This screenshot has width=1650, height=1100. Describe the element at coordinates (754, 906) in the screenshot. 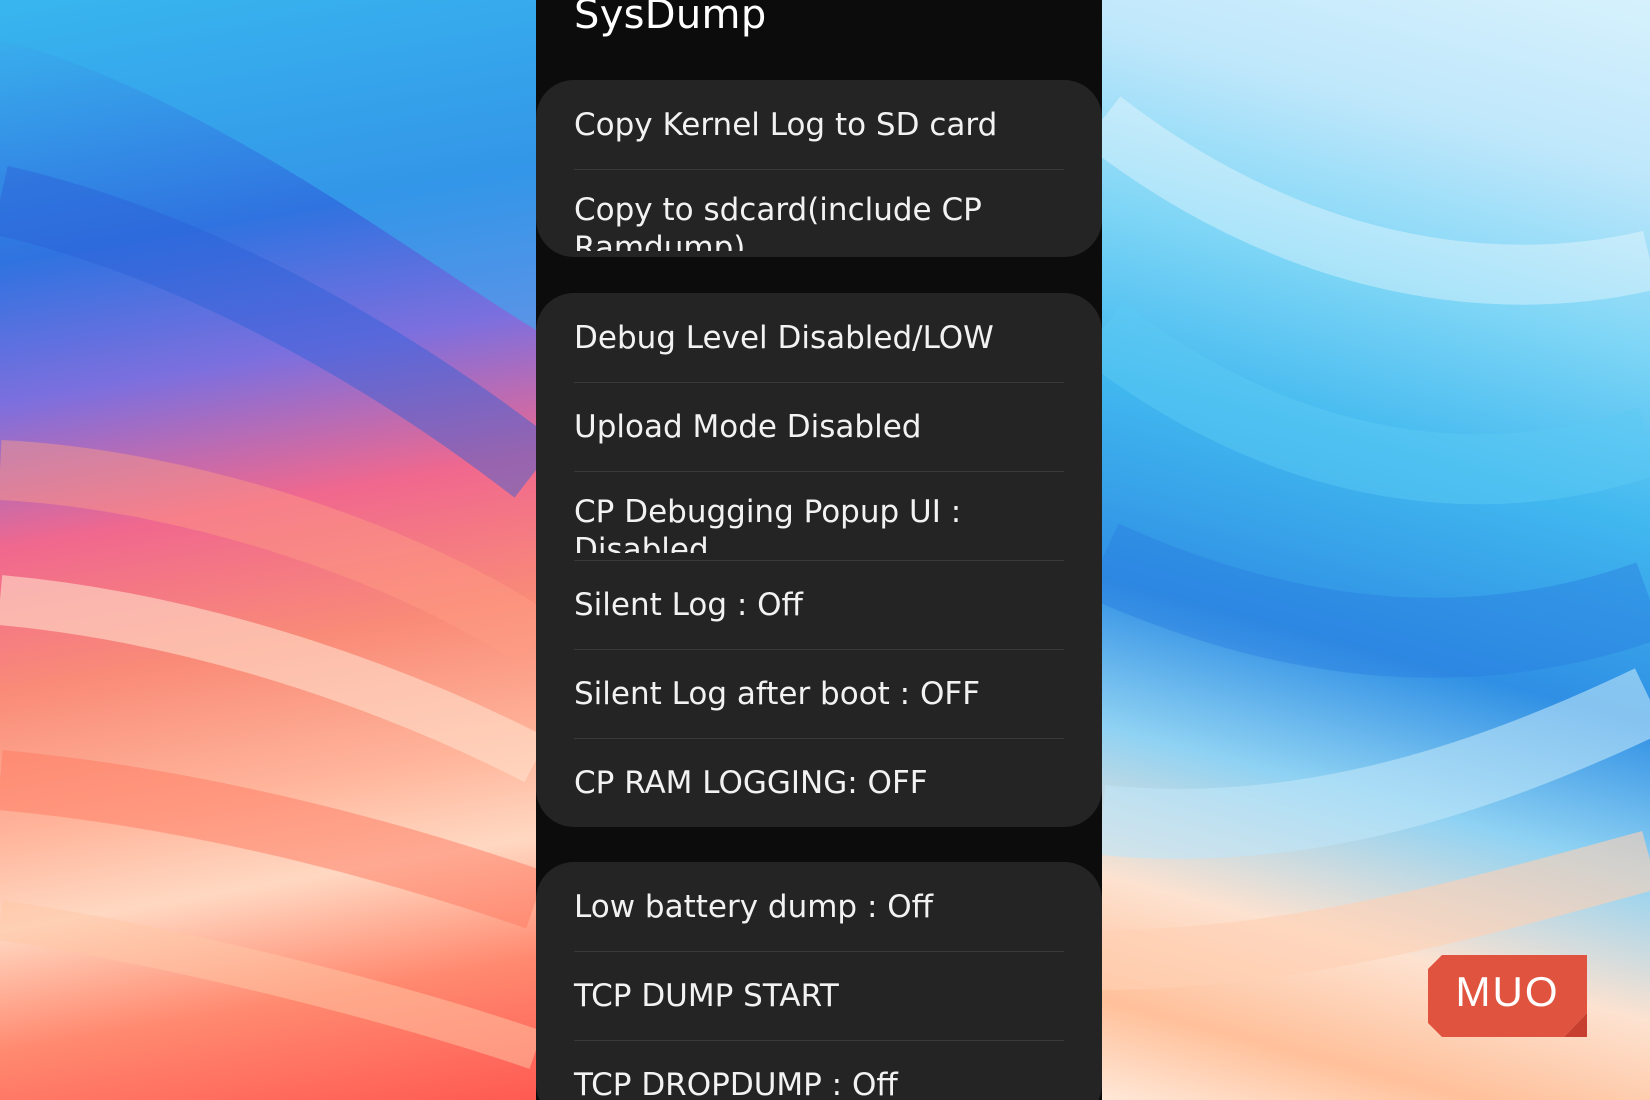

I see `list-item-label: Low battery dump : Off` at that location.